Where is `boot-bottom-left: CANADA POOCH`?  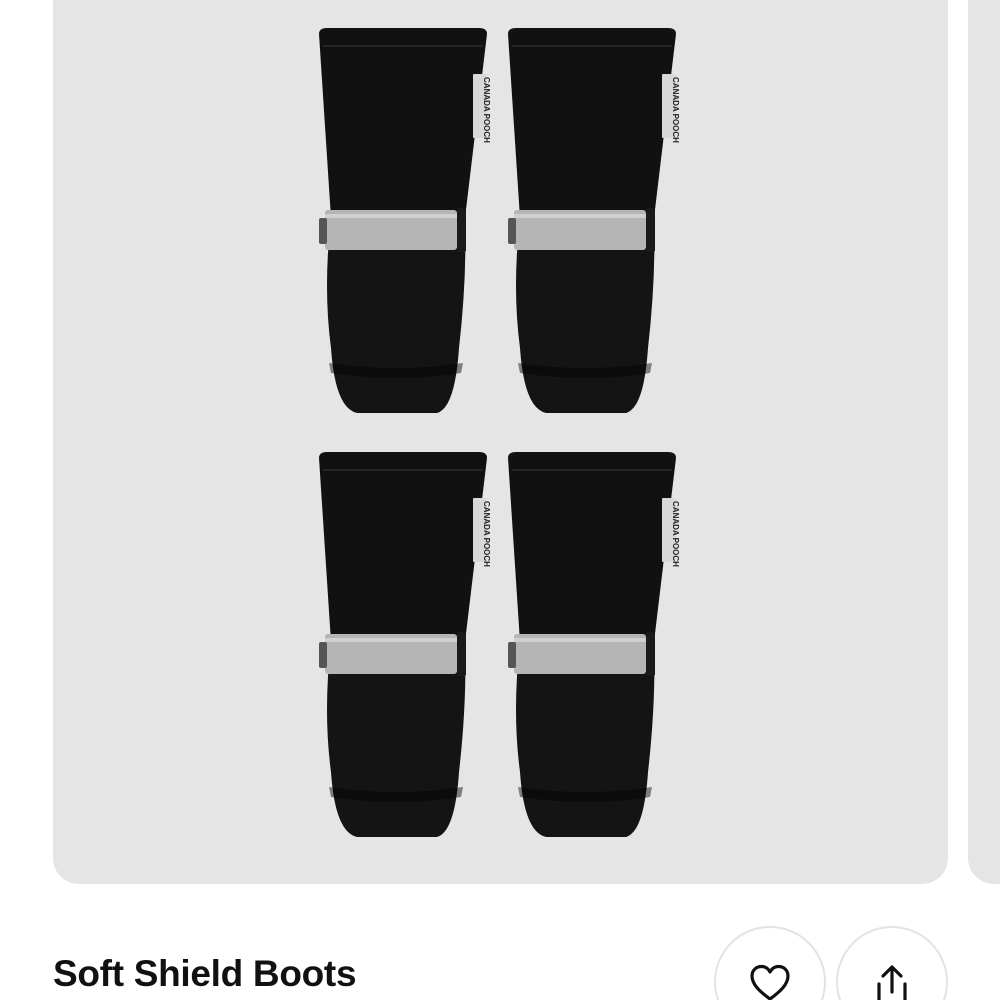 boot-bottom-left: CANADA POOCH is located at coordinates (404, 644).